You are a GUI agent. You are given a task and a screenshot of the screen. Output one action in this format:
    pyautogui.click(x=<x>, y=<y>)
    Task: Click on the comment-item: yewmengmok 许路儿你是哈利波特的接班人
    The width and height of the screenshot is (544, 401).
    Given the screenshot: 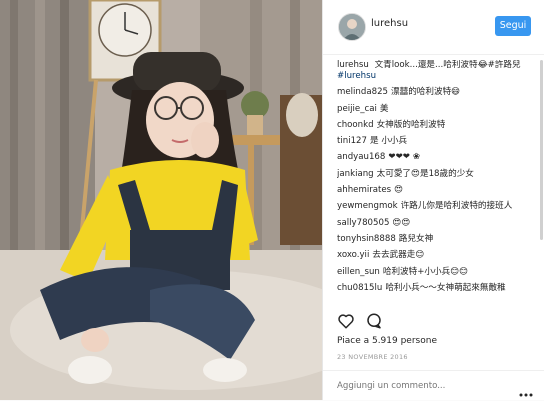 What is the action you would take?
    pyautogui.click(x=437, y=206)
    